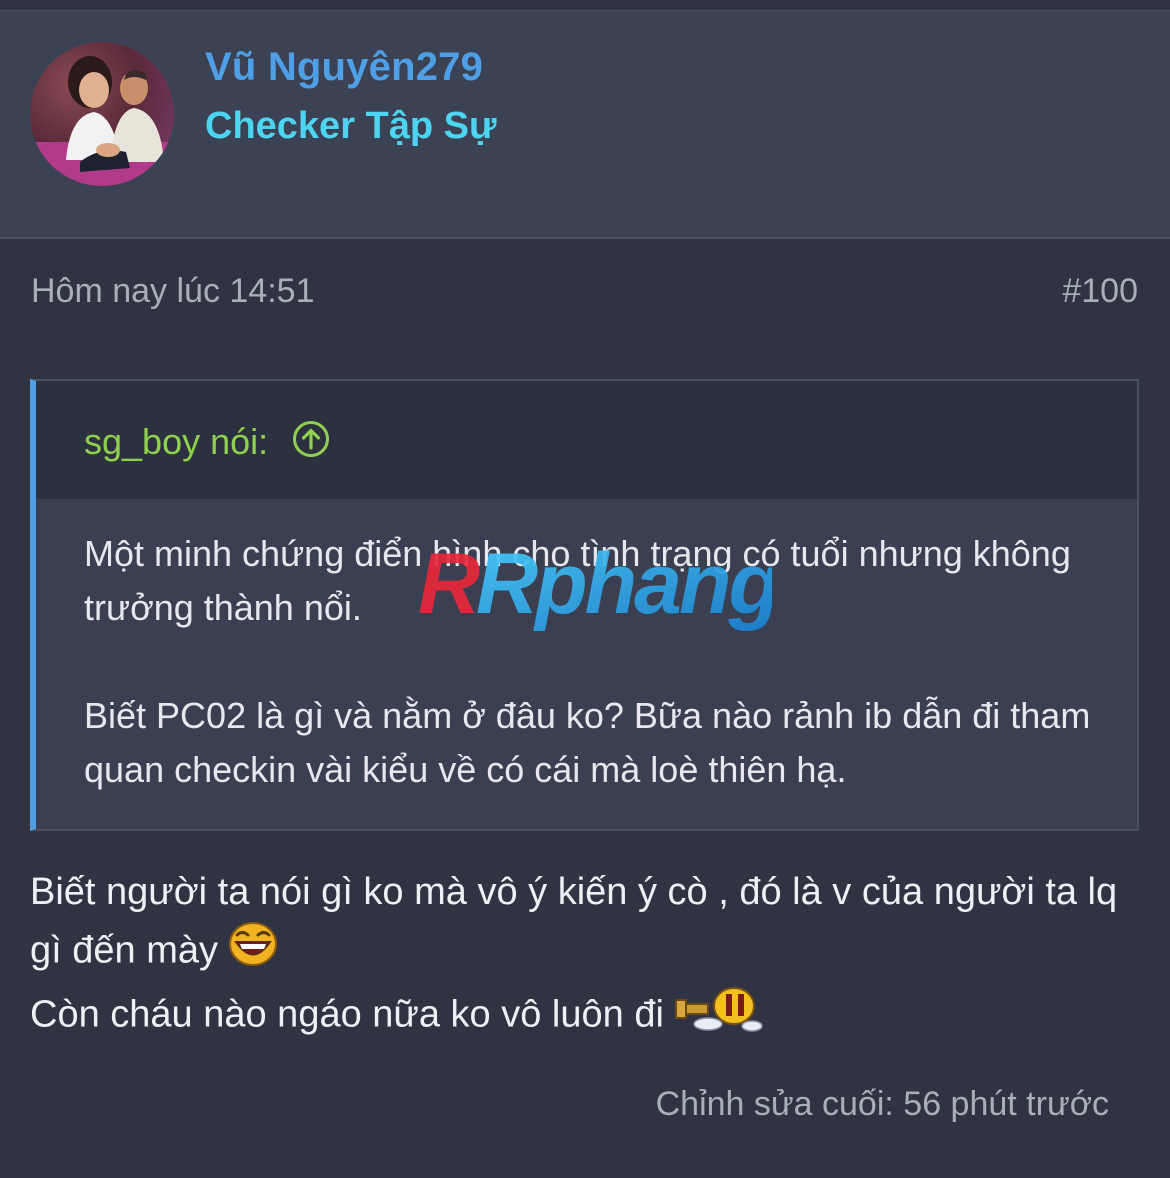  Describe the element at coordinates (882, 1104) in the screenshot. I see `edit-note: Chỉnh sửa cuối: 56 phút trước` at that location.